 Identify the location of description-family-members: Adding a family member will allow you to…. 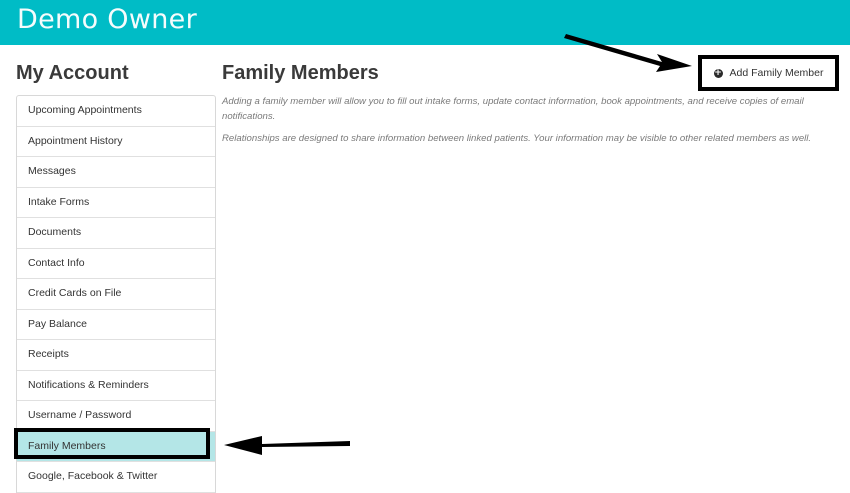
(513, 109).